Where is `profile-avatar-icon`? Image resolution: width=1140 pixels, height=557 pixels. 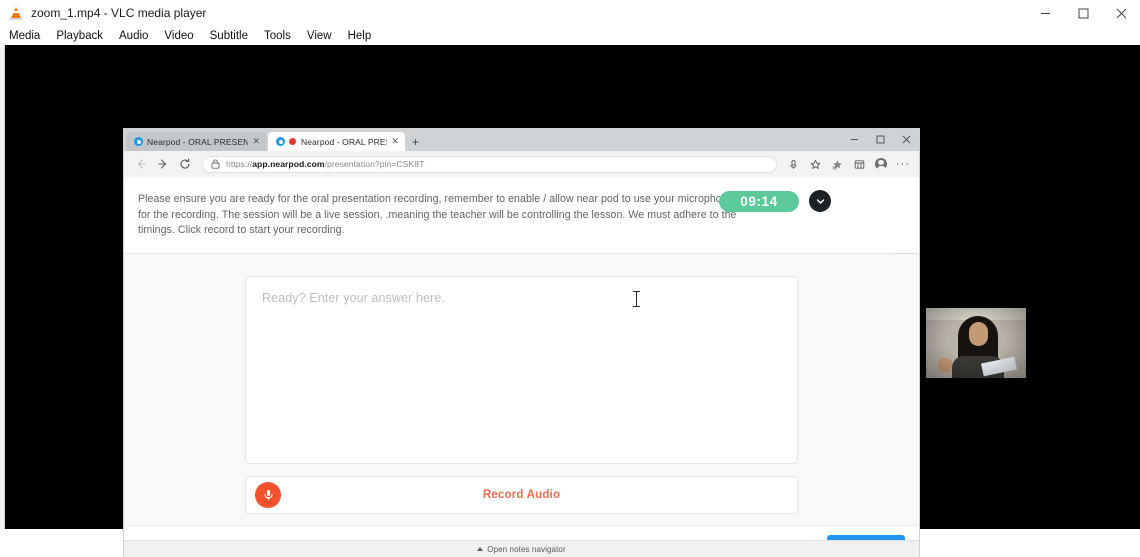 profile-avatar-icon is located at coordinates (881, 164).